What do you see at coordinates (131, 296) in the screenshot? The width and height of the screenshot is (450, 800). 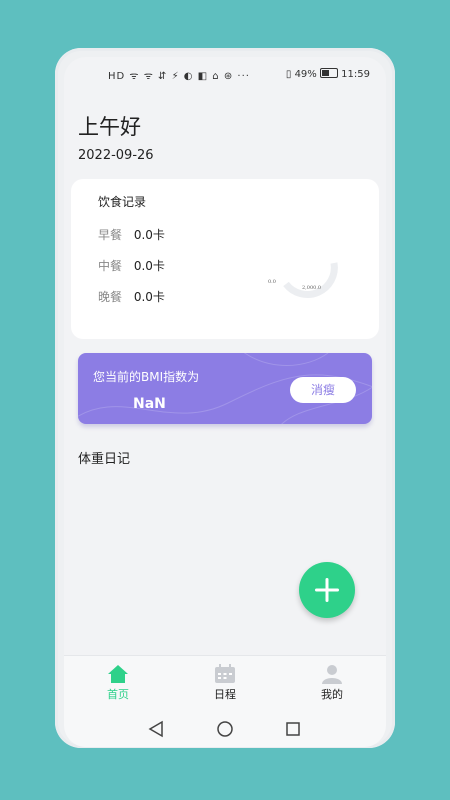 I see `meal-row-dinner: 晚餐 0.0卡` at bounding box center [131, 296].